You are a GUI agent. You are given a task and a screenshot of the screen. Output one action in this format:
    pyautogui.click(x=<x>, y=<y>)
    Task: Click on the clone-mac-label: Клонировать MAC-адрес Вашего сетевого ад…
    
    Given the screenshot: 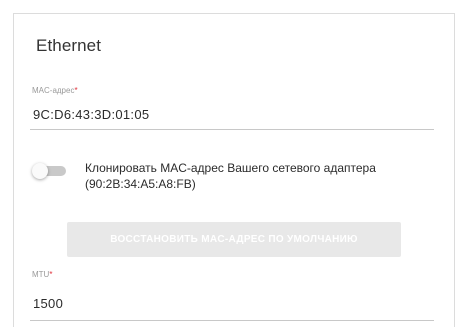 What is the action you would take?
    pyautogui.click(x=230, y=176)
    